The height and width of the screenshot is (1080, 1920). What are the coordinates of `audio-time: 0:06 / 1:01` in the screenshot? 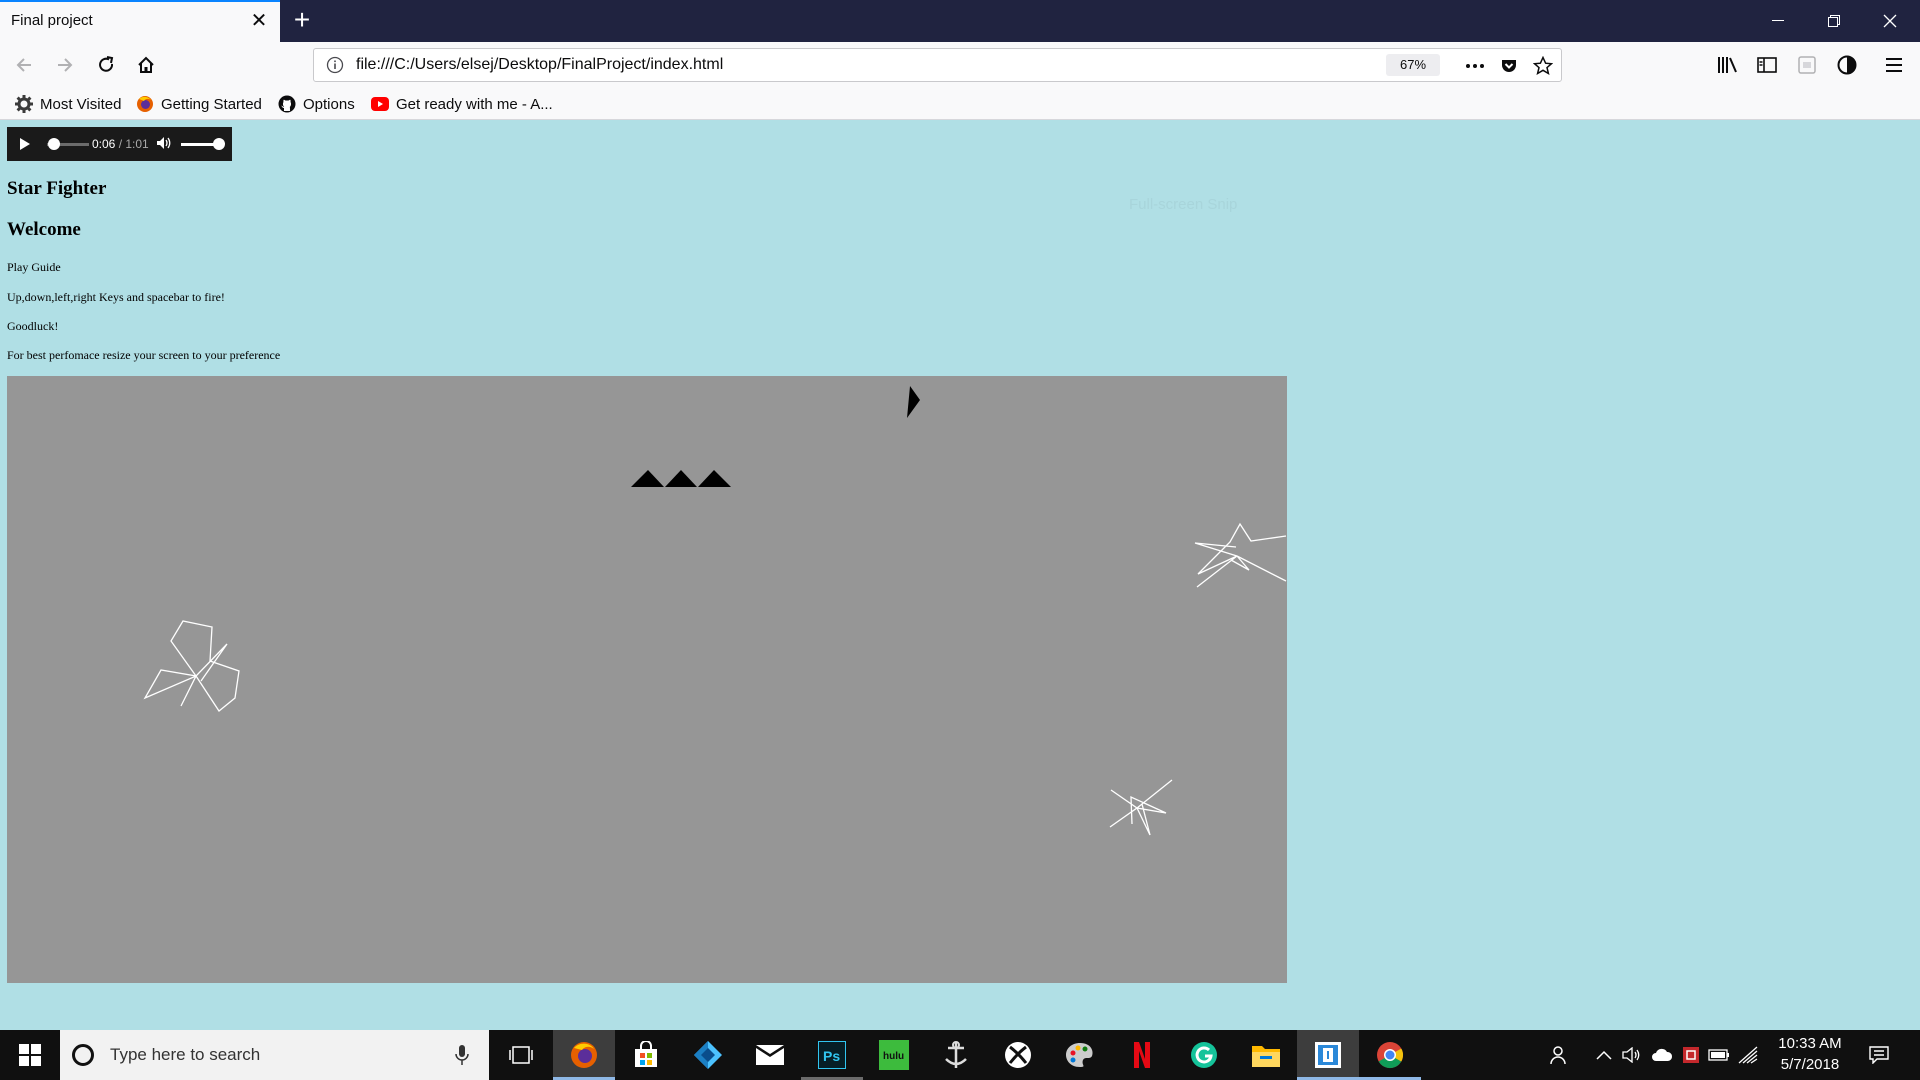 It's located at (120, 144).